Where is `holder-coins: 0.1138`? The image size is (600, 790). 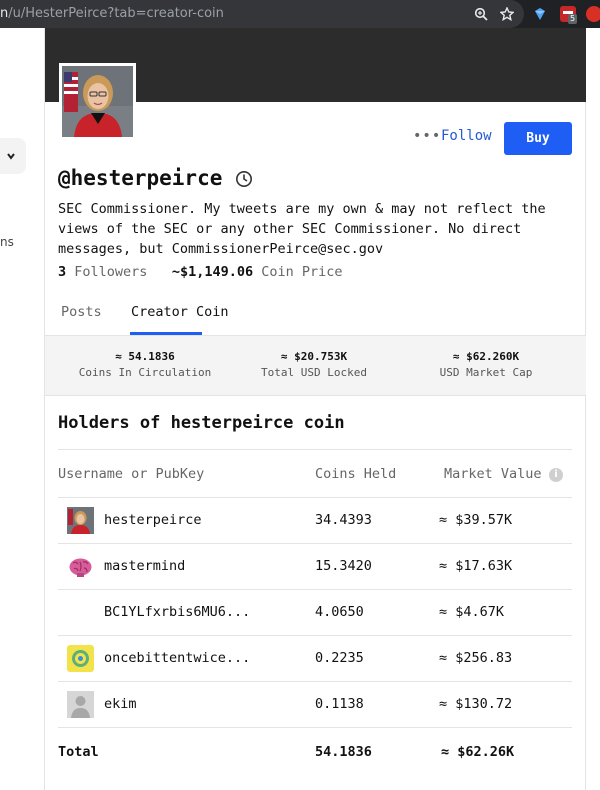
holder-coins: 0.1138 is located at coordinates (339, 704).